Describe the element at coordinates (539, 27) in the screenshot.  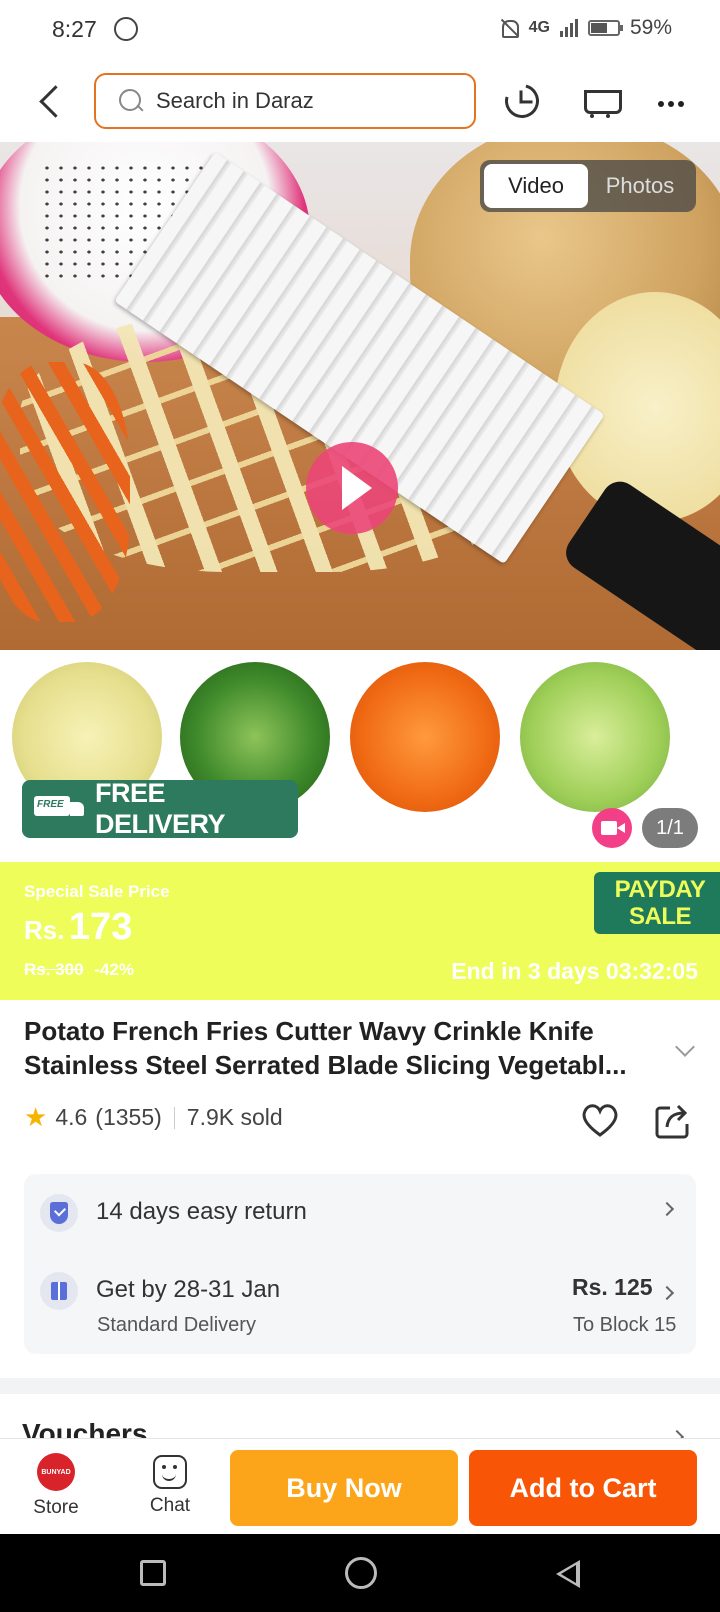
I see `network-type: 4G` at that location.